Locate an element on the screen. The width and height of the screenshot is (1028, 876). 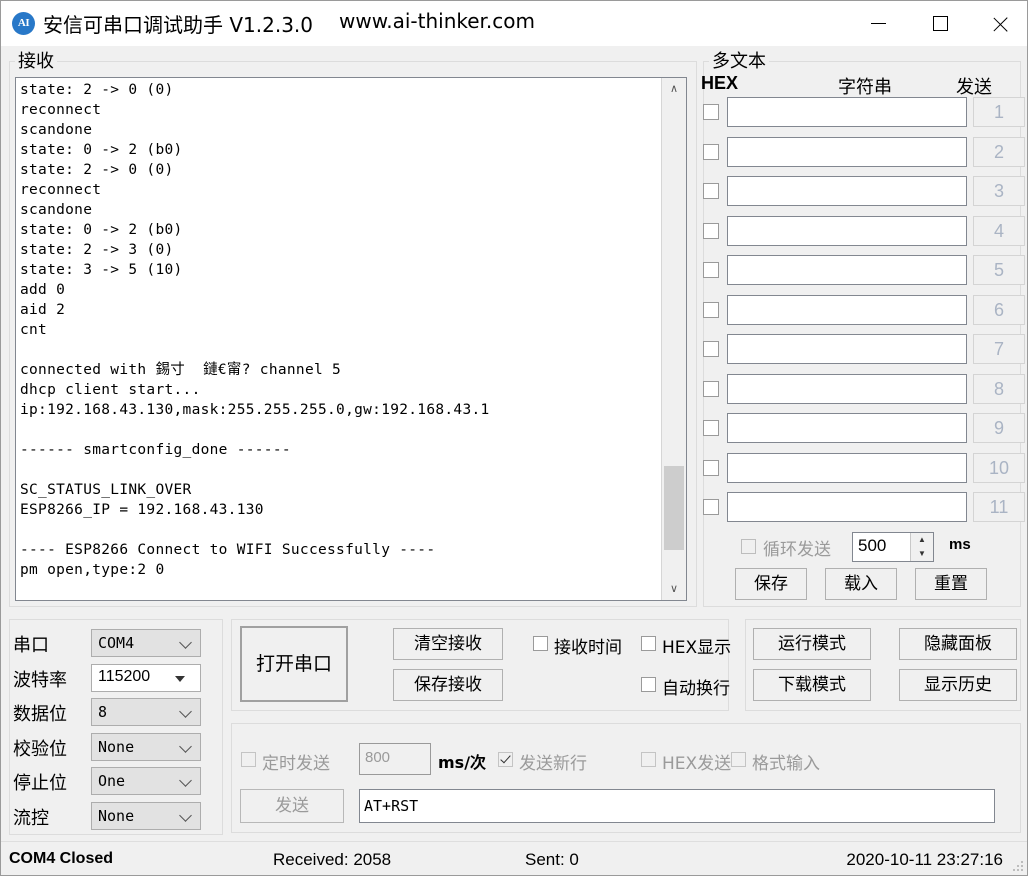
send-input: AT+RST is located at coordinates (677, 806).